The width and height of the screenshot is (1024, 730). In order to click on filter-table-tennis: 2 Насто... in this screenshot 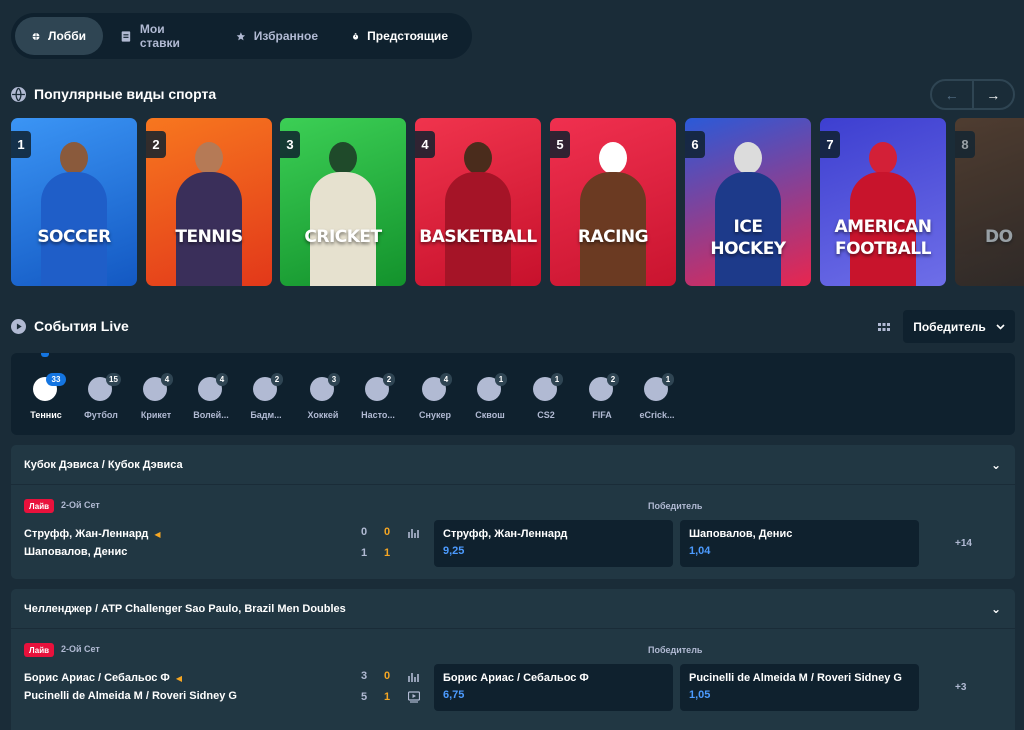, I will do `click(378, 399)`.